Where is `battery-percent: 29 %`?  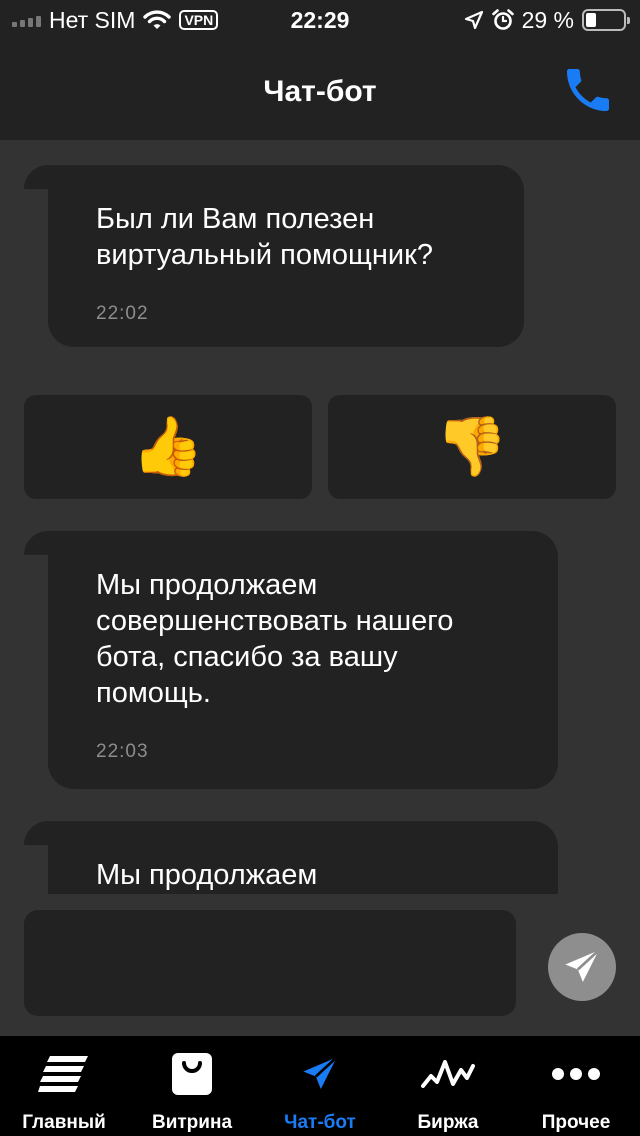
battery-percent: 29 % is located at coordinates (547, 19).